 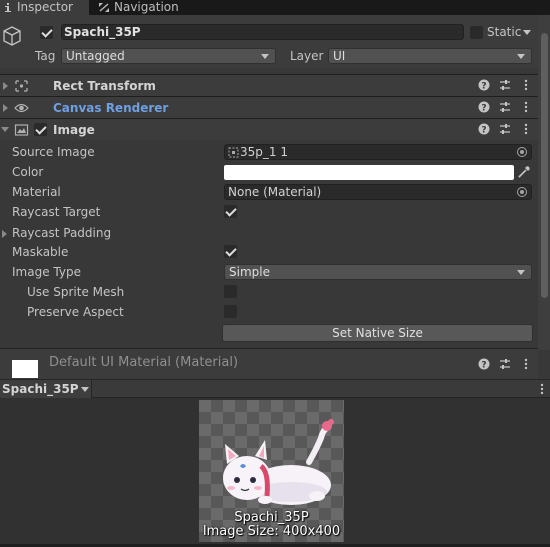 What do you see at coordinates (262, 32) in the screenshot?
I see `gameobject-name-field: Spachi_35P` at bounding box center [262, 32].